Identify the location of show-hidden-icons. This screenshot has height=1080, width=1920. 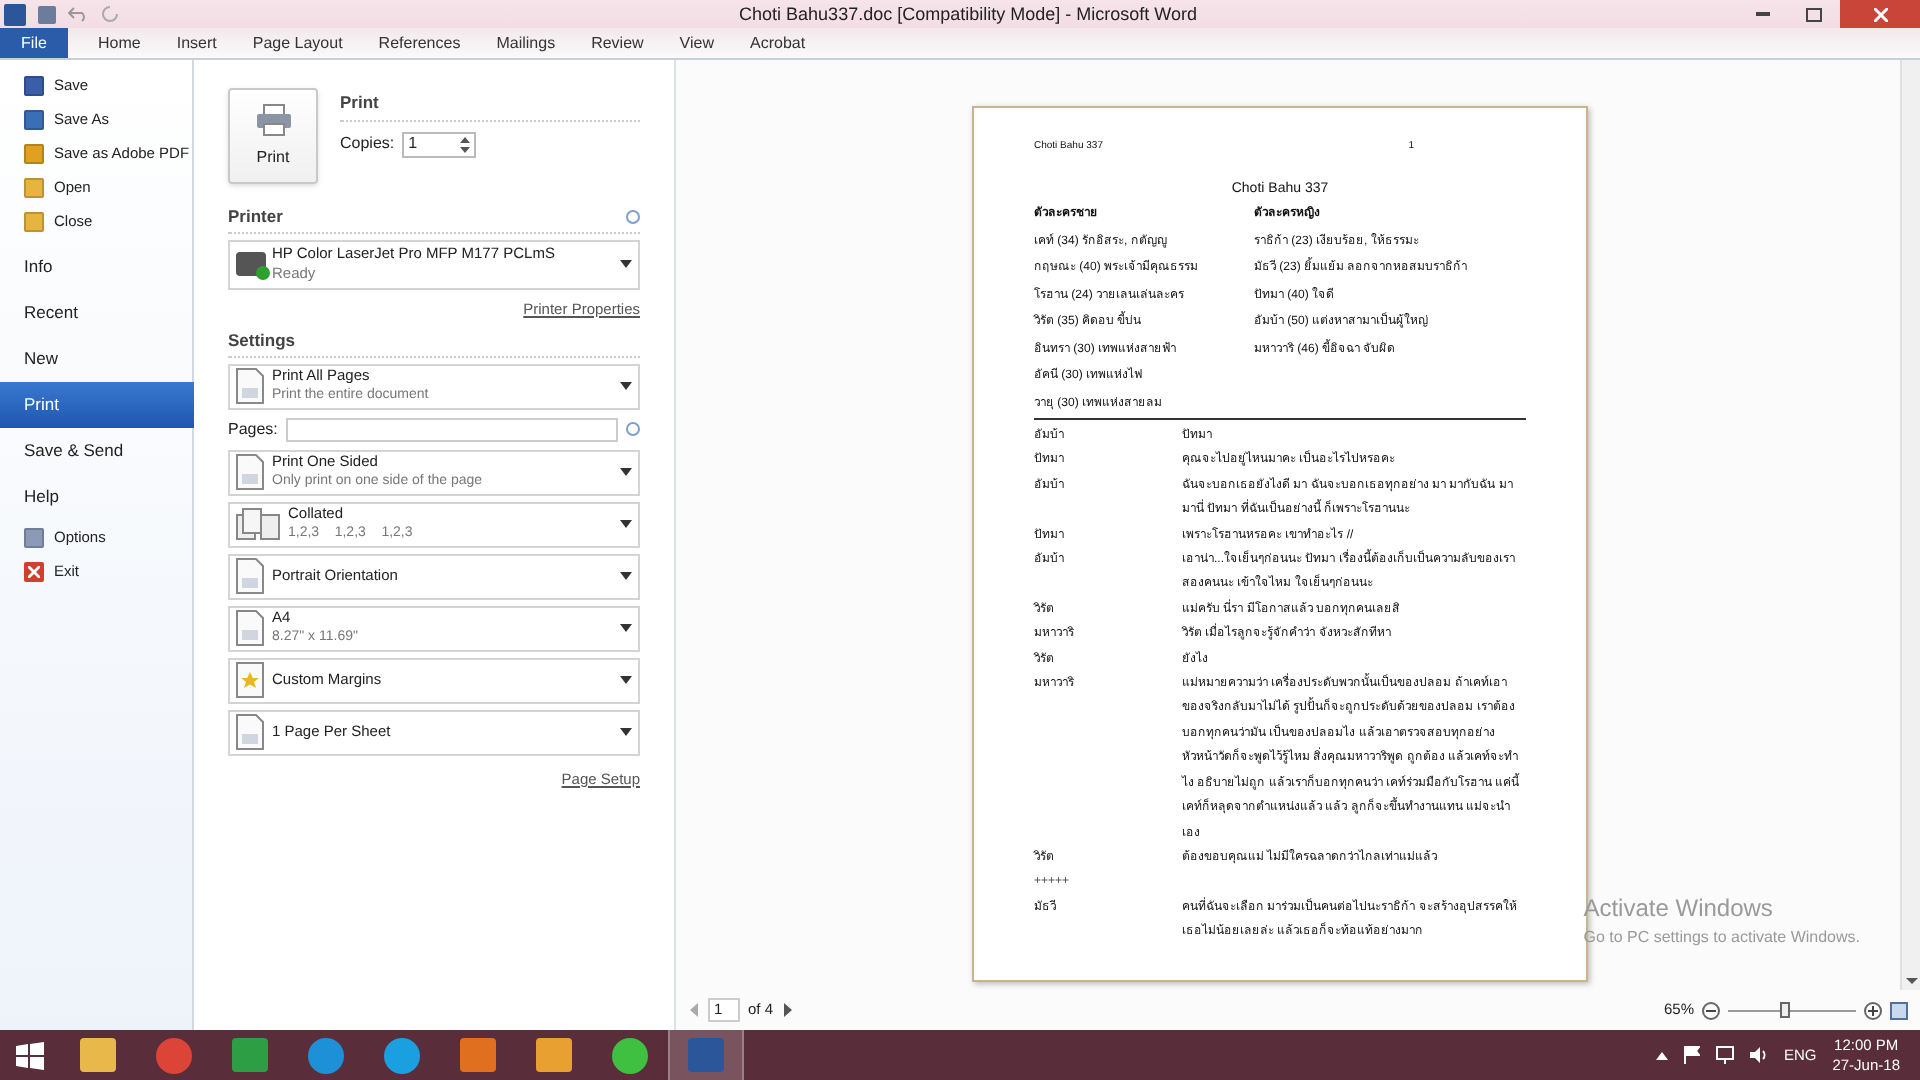
(1661, 1055).